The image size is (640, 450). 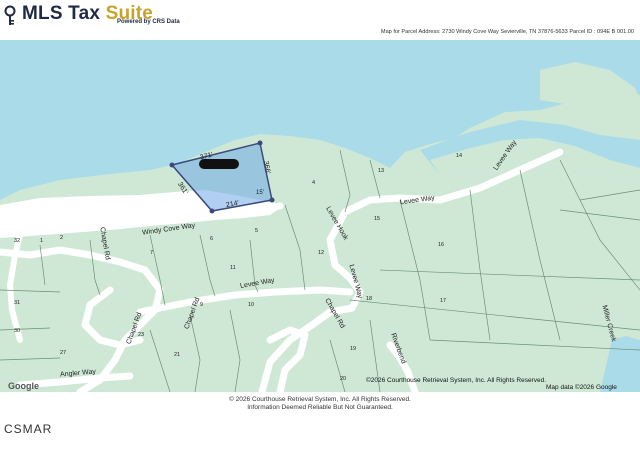 What do you see at coordinates (233, 268) in the screenshot?
I see `lot-number: 11` at bounding box center [233, 268].